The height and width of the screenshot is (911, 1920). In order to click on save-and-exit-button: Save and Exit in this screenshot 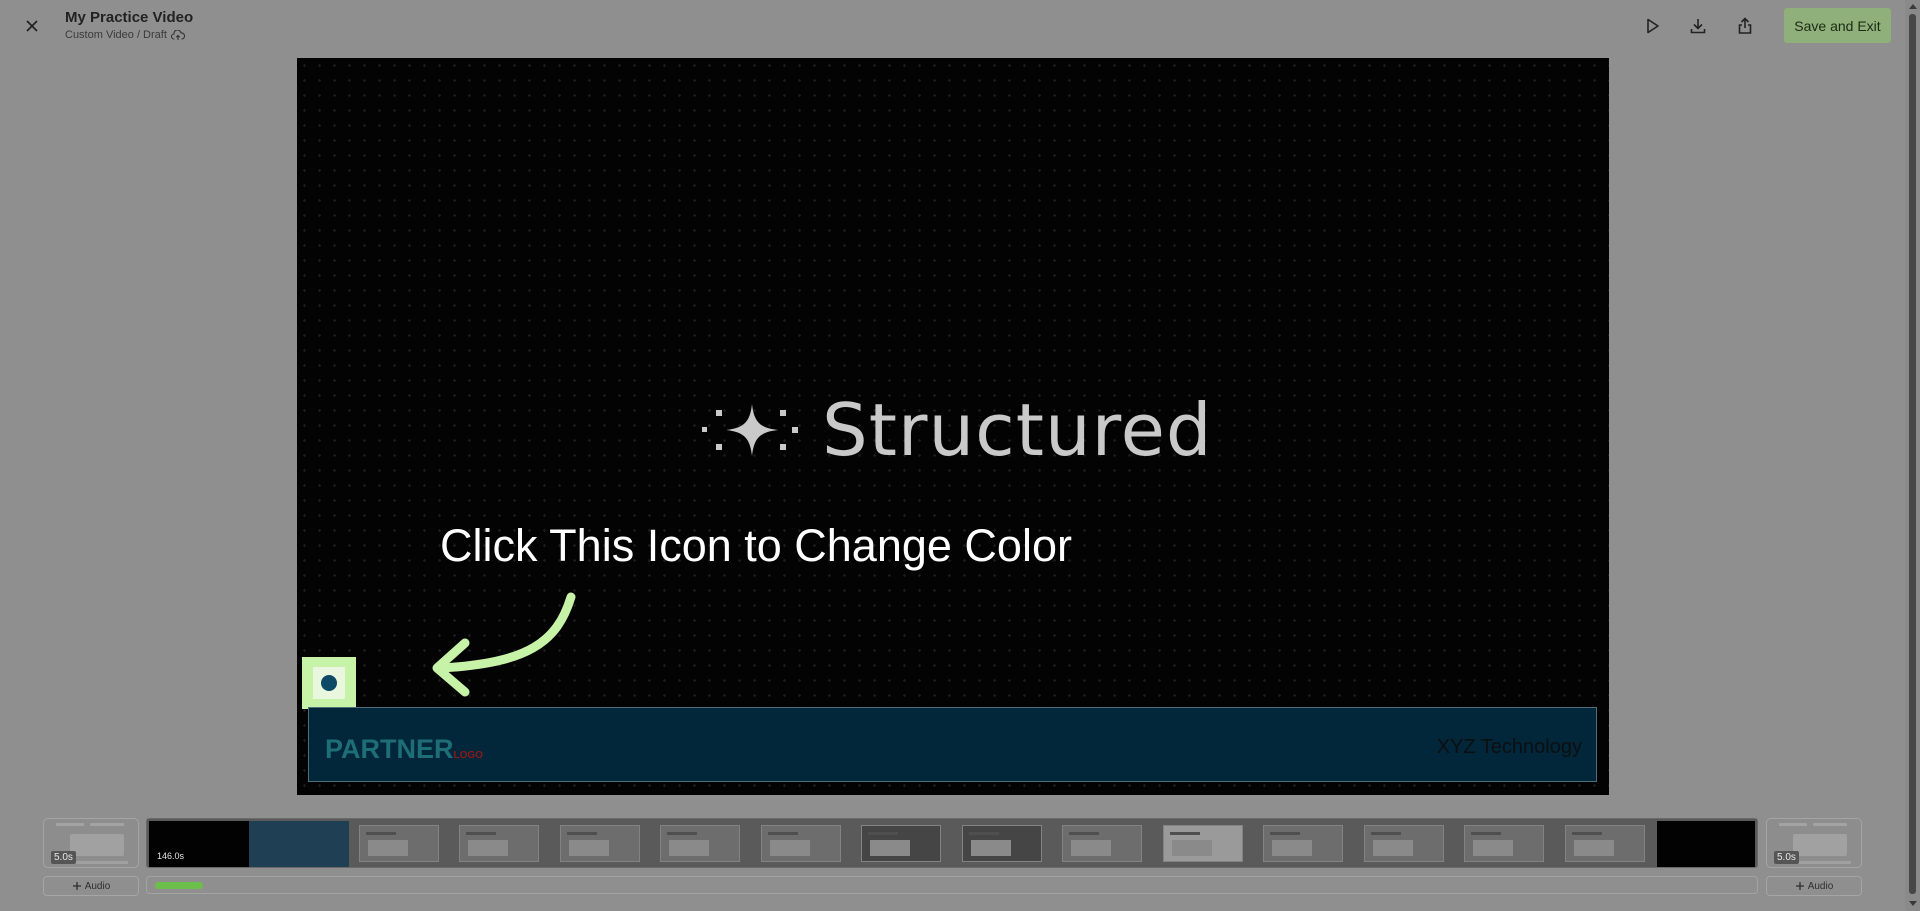, I will do `click(1837, 25)`.